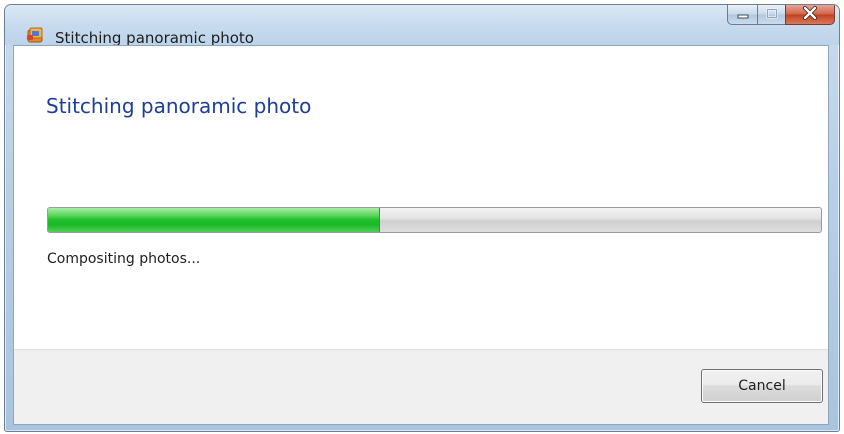 The height and width of the screenshot is (434, 844). I want to click on progress-bar, so click(434, 220).